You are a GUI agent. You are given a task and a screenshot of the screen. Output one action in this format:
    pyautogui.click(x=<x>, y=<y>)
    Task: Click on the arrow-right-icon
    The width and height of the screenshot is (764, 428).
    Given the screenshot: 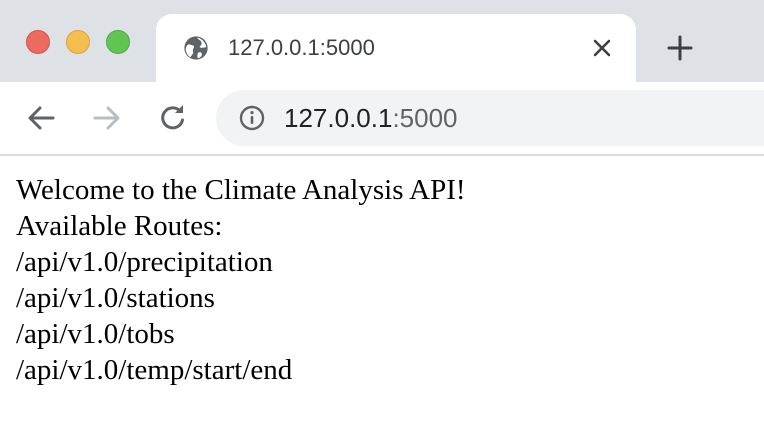 What is the action you would take?
    pyautogui.click(x=108, y=118)
    